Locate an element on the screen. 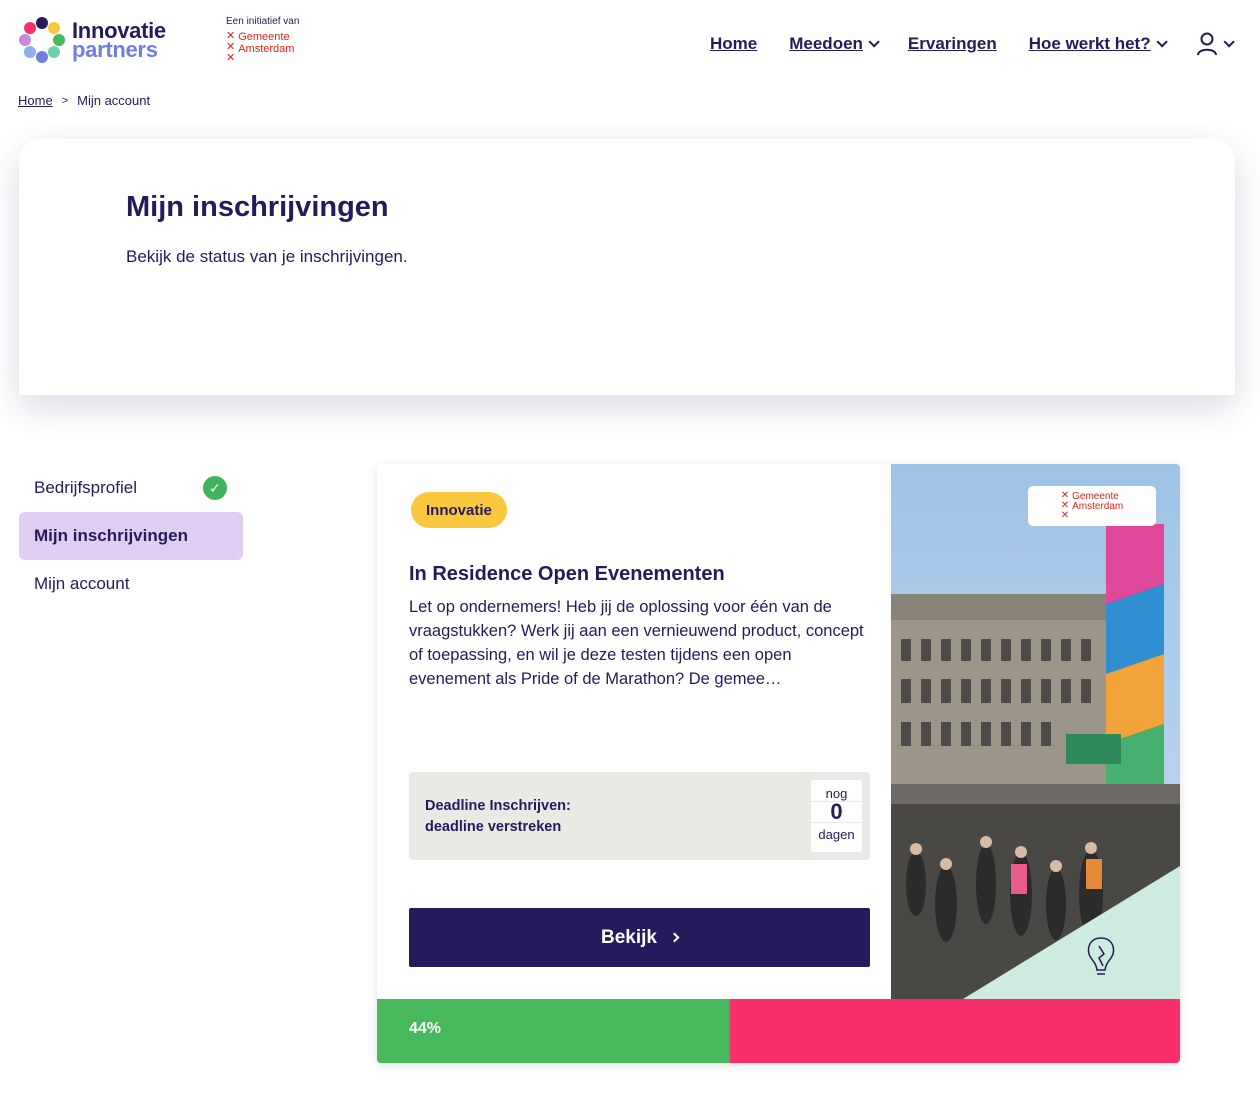 This screenshot has width=1260, height=1094. nav-home-label: Home is located at coordinates (734, 43).